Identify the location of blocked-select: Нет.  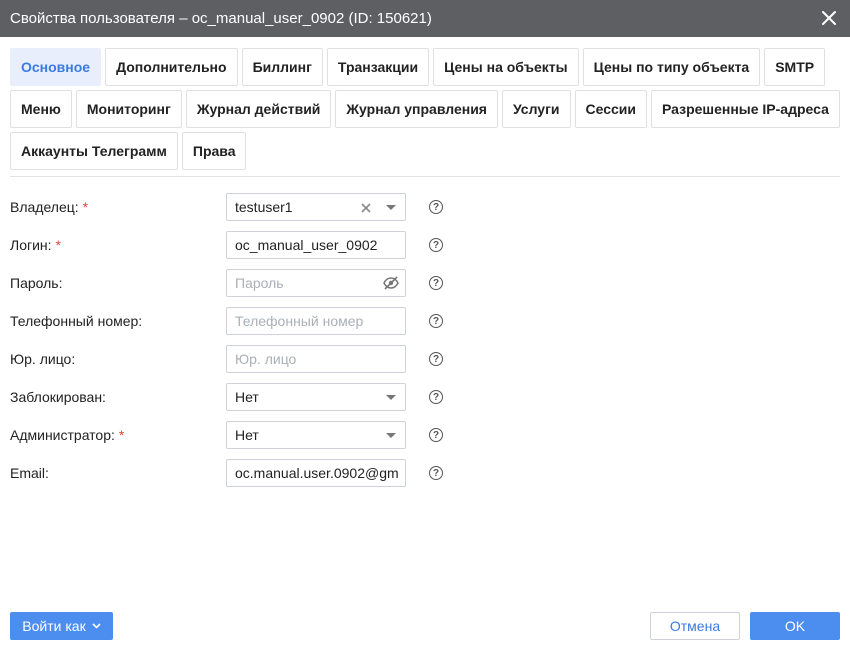
(316, 397).